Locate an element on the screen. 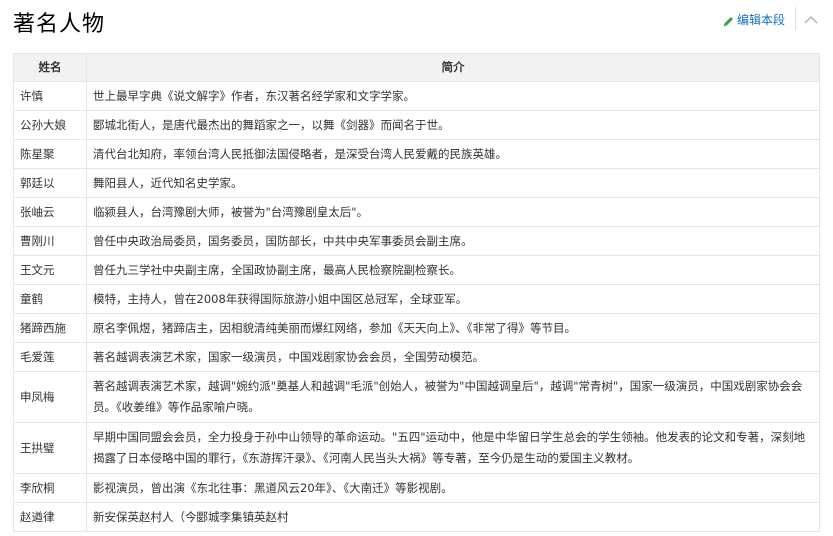  person-name: 王拱璧 is located at coordinates (50, 448).